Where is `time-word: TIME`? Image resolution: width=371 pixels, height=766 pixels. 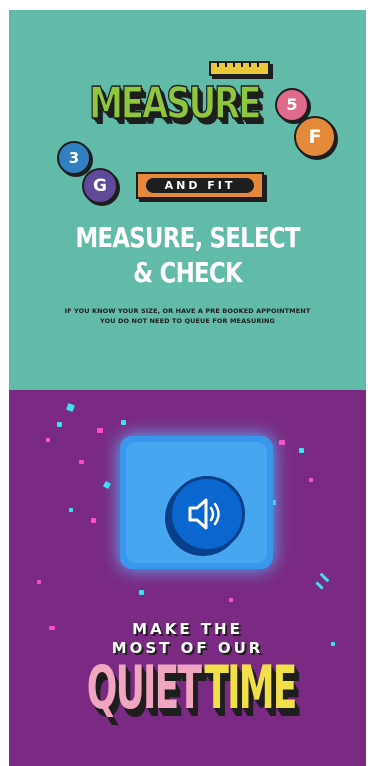
time-word: TIME is located at coordinates (250, 688).